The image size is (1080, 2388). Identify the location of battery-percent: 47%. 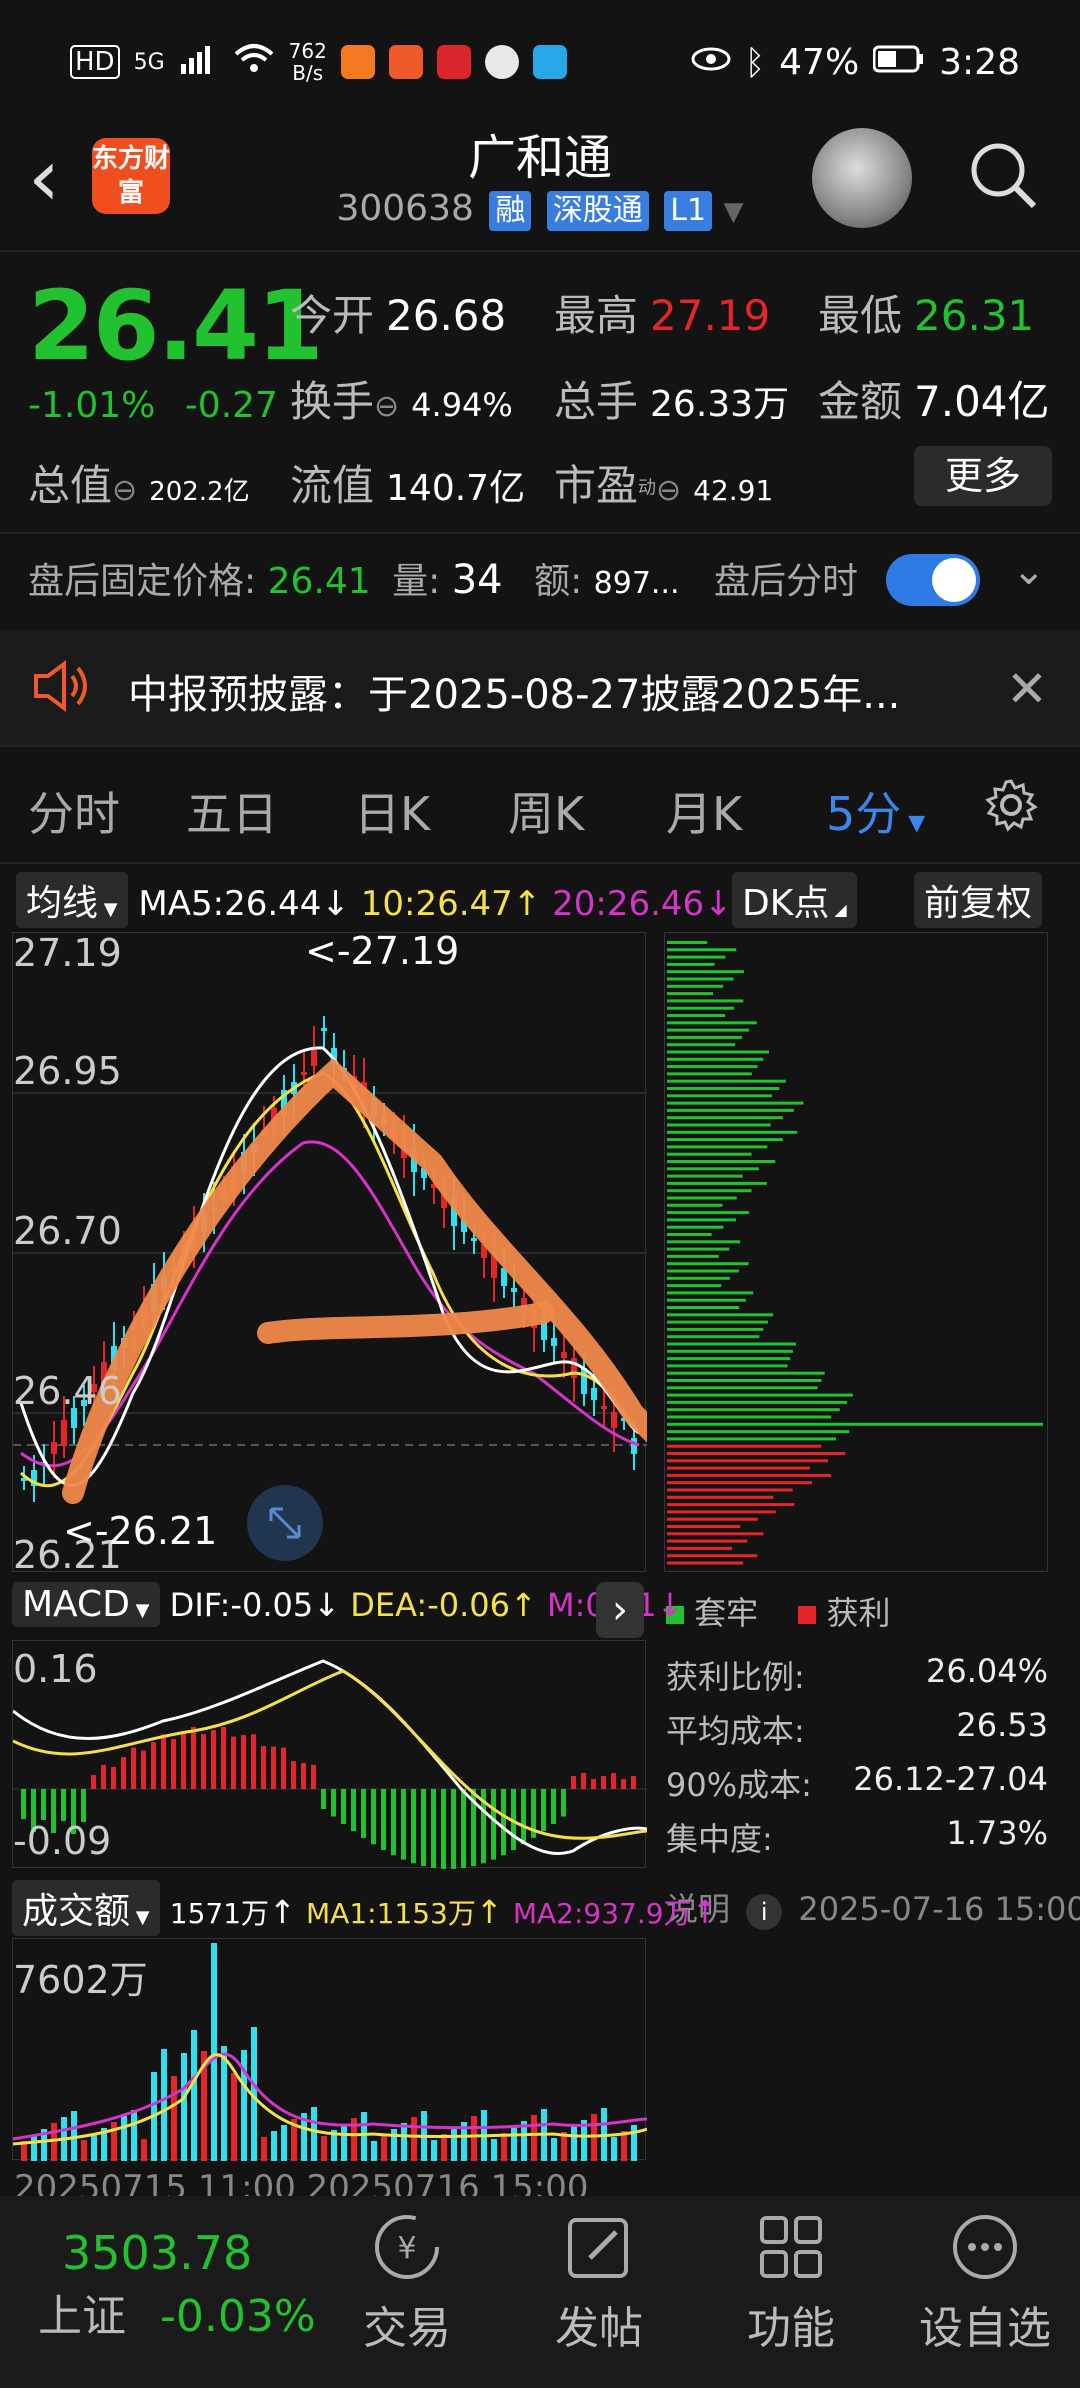
(819, 62).